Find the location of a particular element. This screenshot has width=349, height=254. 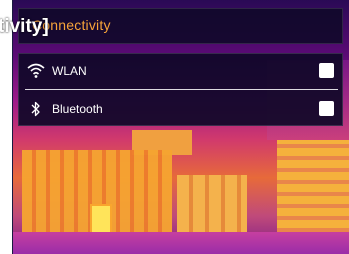

wlan-checkbox is located at coordinates (326, 70).